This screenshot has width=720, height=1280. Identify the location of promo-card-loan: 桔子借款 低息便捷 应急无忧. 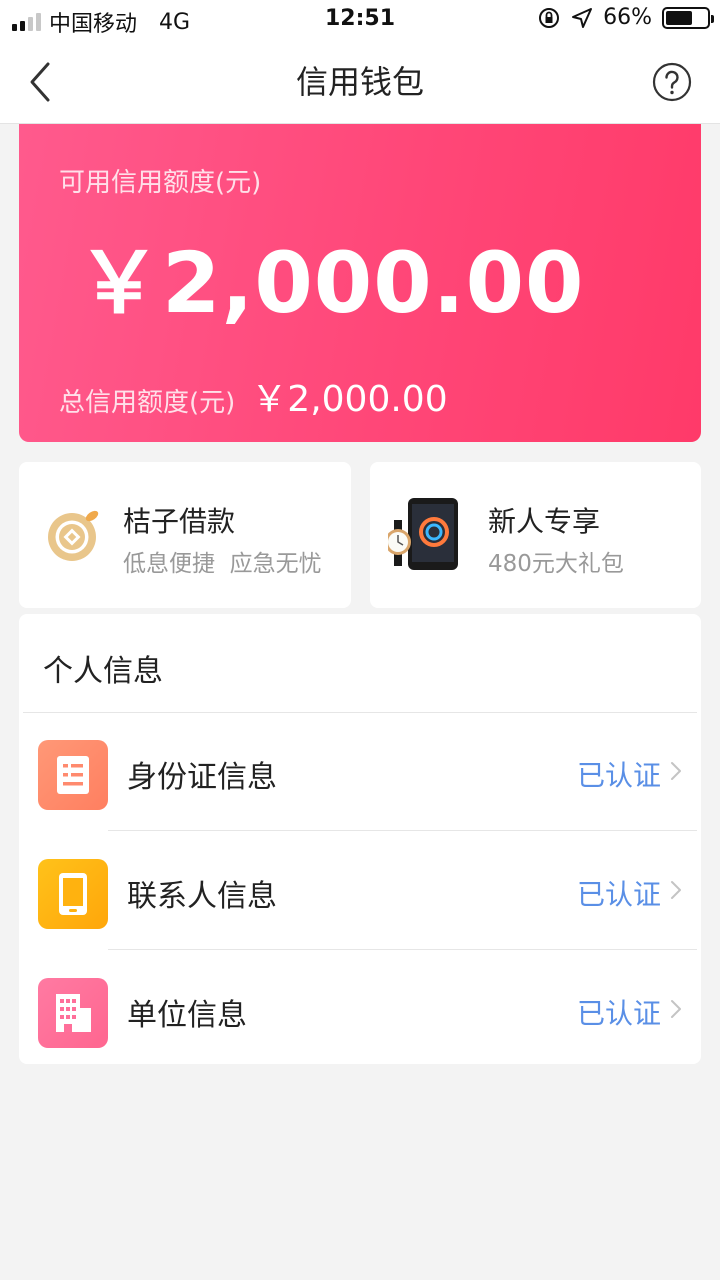
(185, 535).